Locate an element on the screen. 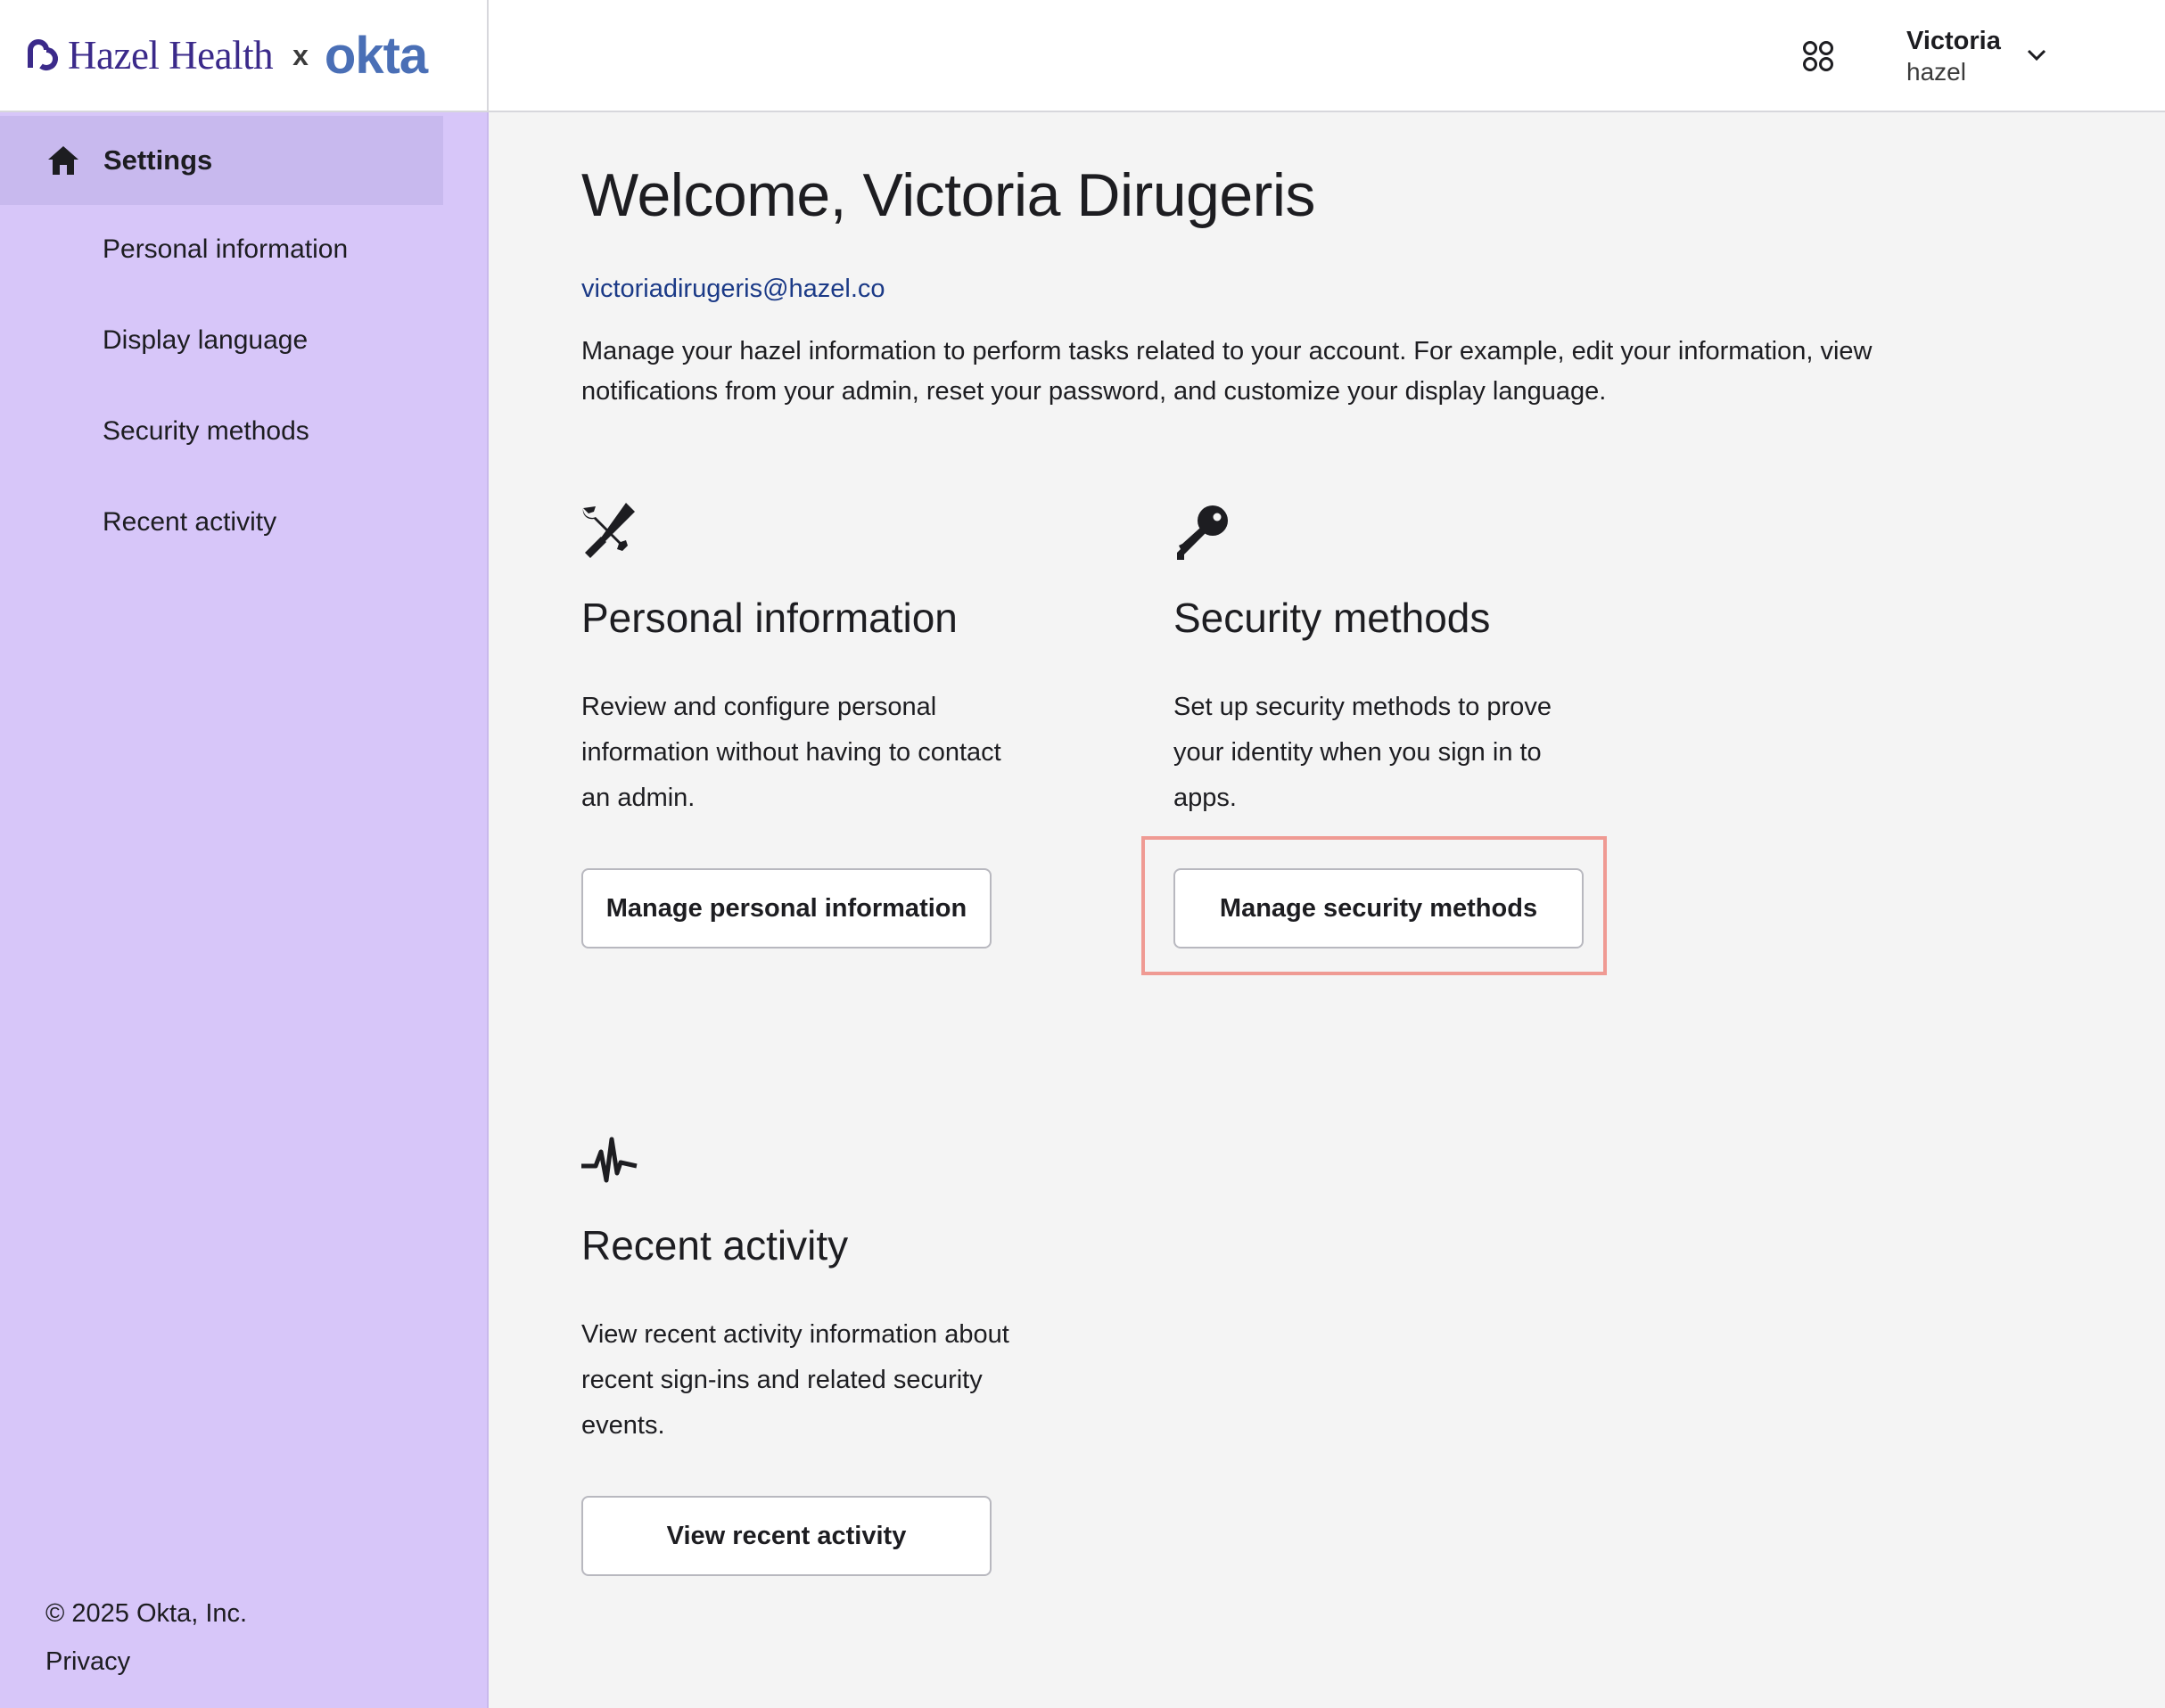  card-title-recent-activity: Recent activity is located at coordinates (715, 1245).